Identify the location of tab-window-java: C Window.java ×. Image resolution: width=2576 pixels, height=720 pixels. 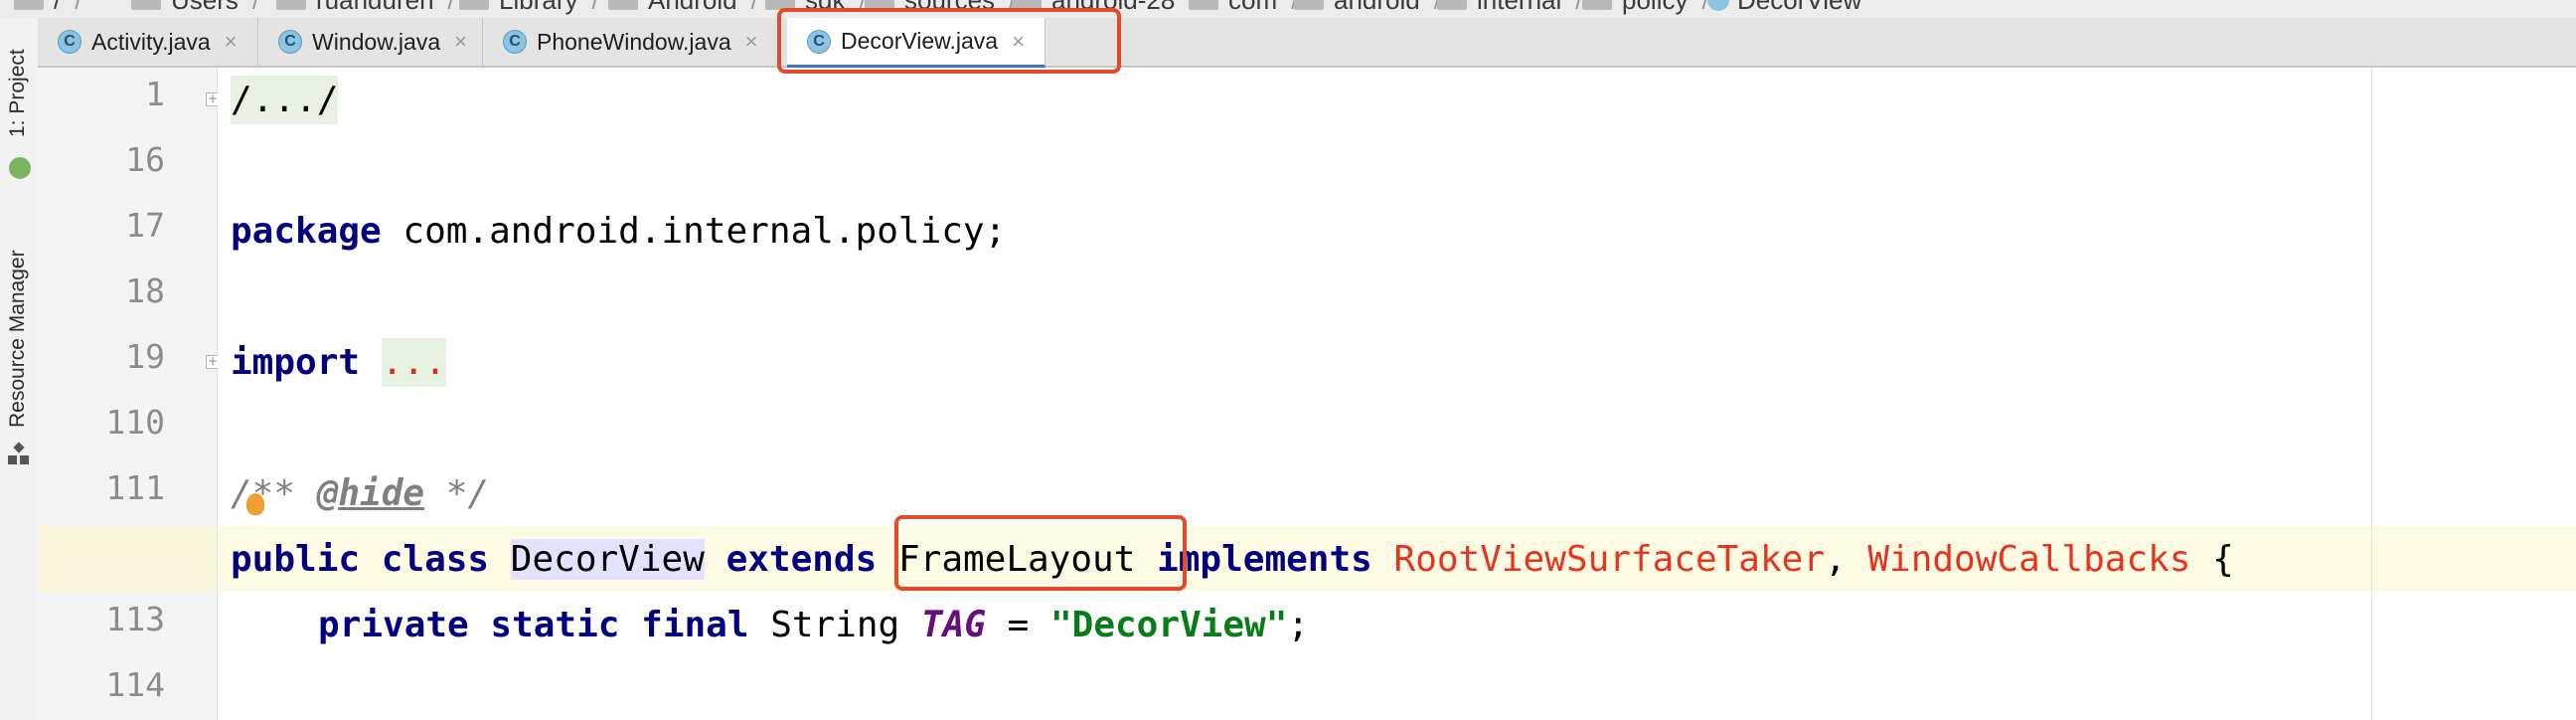
(370, 42).